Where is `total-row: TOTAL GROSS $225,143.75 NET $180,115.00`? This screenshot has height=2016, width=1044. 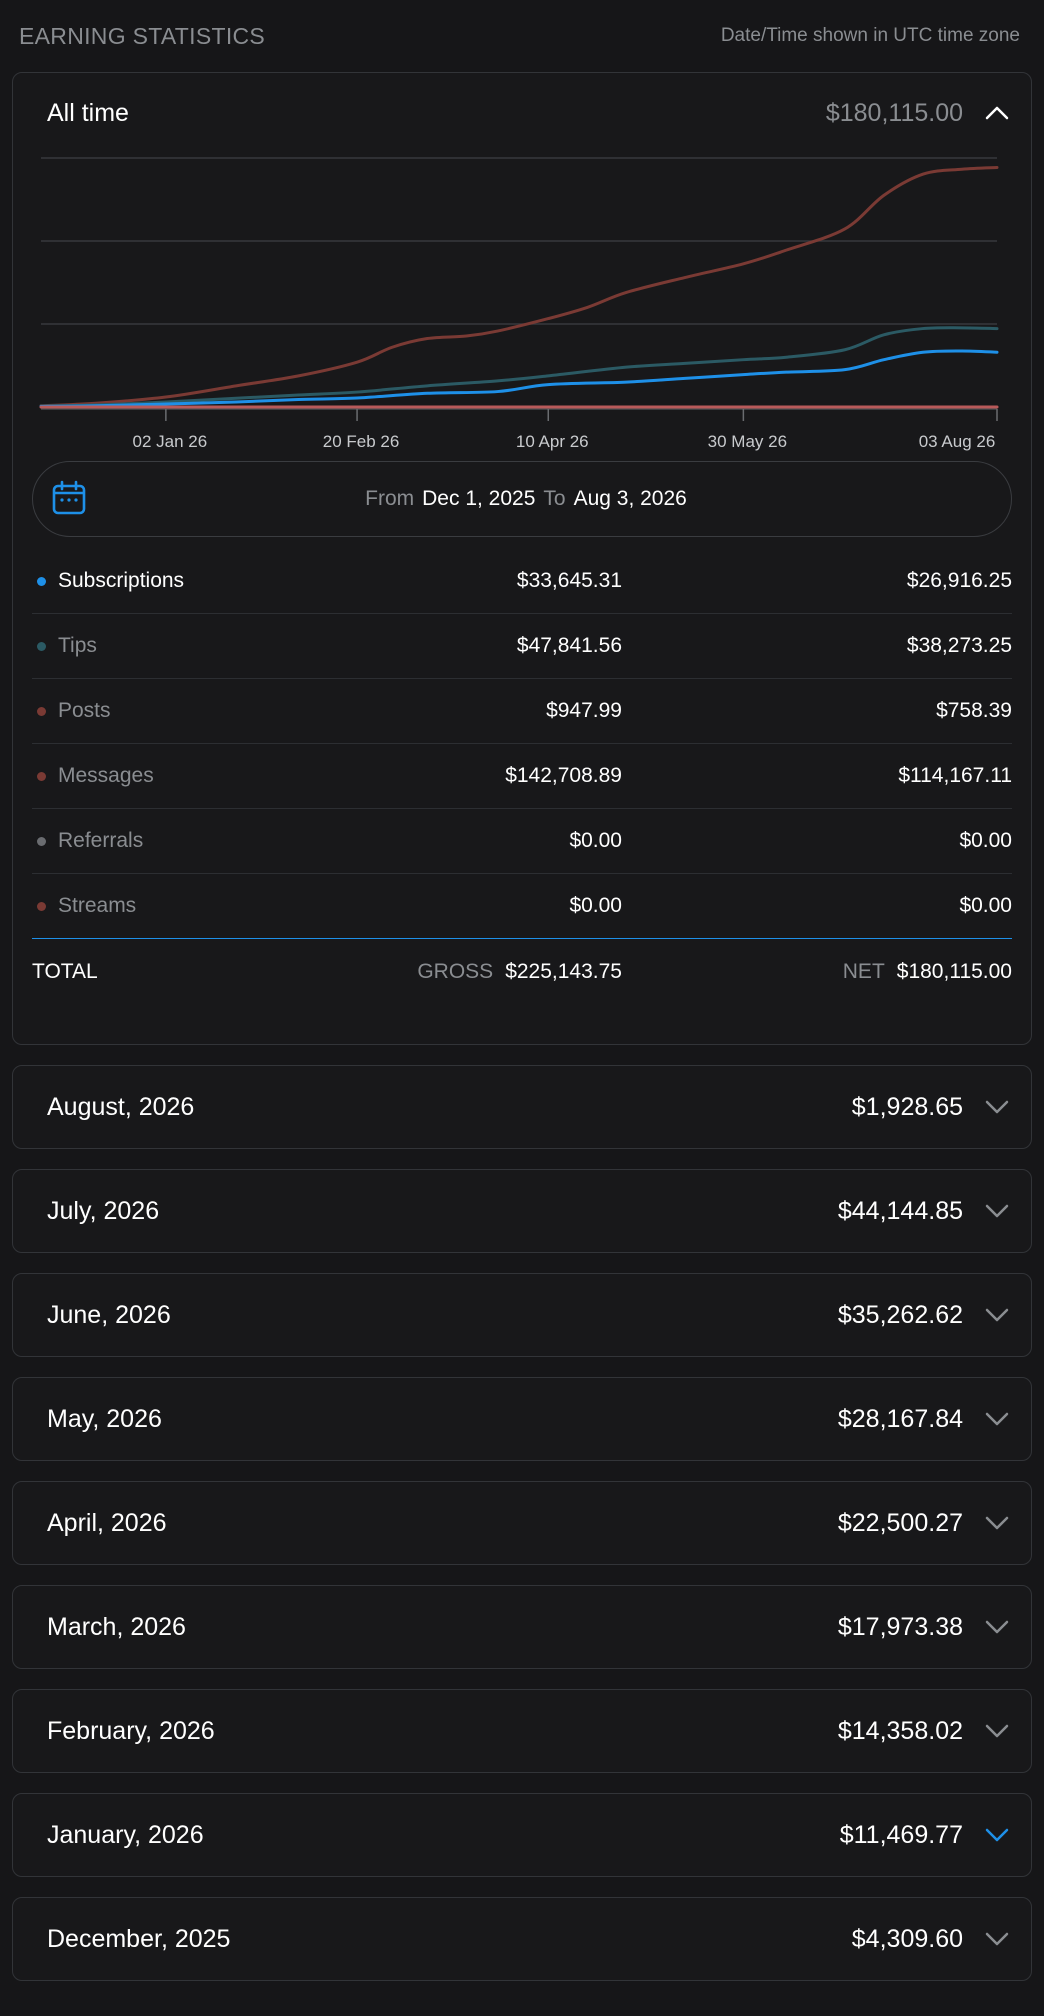 total-row: TOTAL GROSS $225,143.75 NET $180,115.00 is located at coordinates (522, 972).